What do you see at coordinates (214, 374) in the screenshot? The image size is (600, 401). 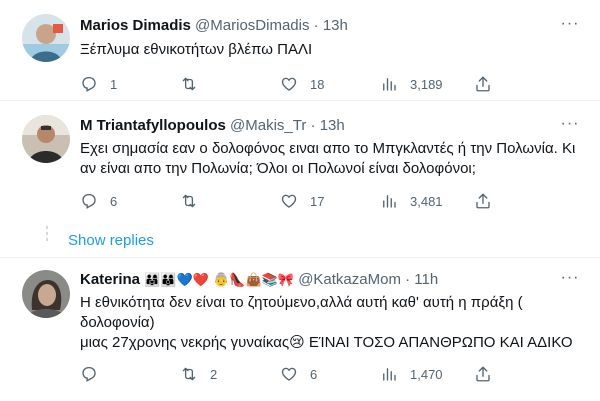 I see `retweet-count: 2` at bounding box center [214, 374].